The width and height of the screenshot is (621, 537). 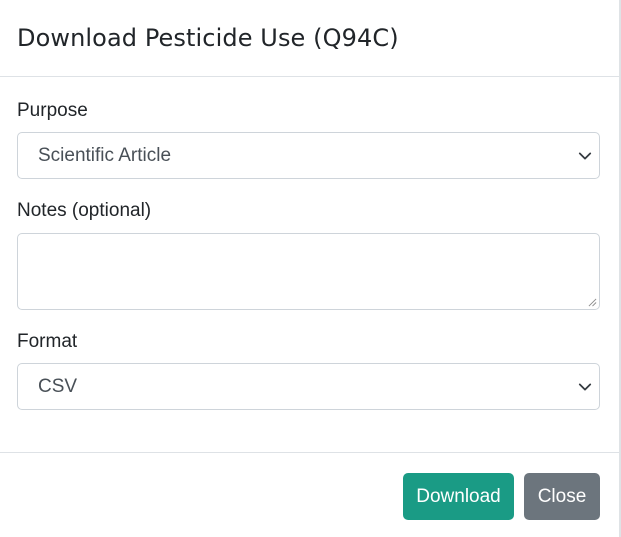 I want to click on modal-header: Download Pesticide Use (Q94C), so click(x=309, y=38).